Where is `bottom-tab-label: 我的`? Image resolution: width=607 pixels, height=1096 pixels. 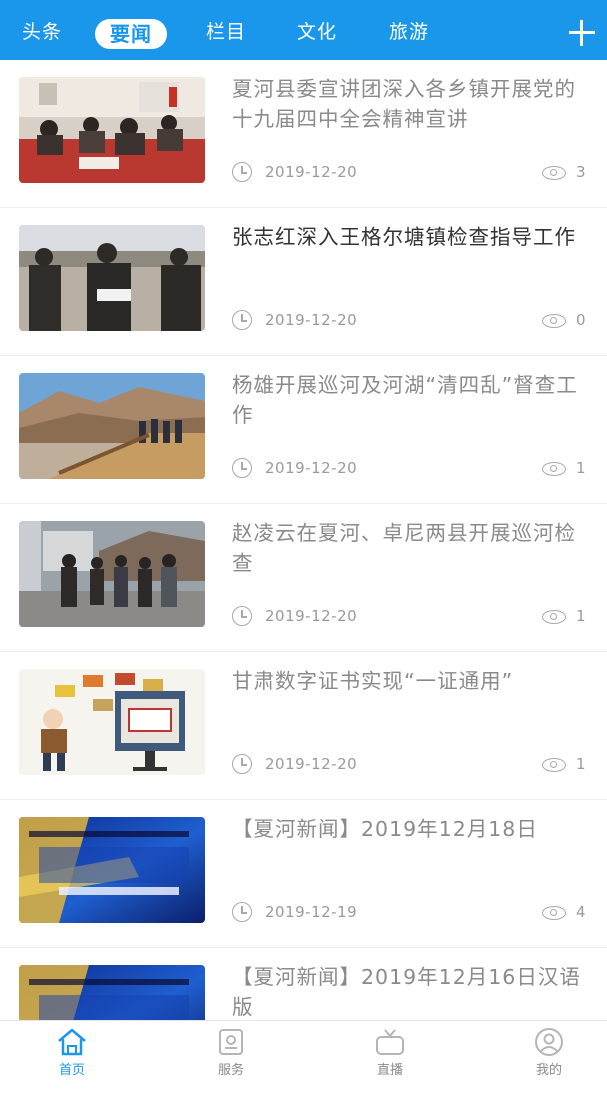 bottom-tab-label: 我的 is located at coordinates (548, 1070).